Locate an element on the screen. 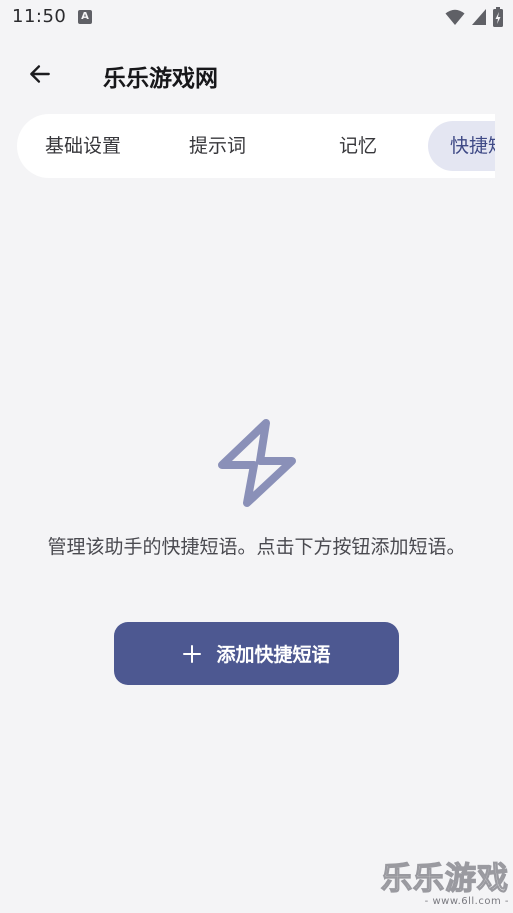  watermark-title: 乐乐游戏 is located at coordinates (444, 879).